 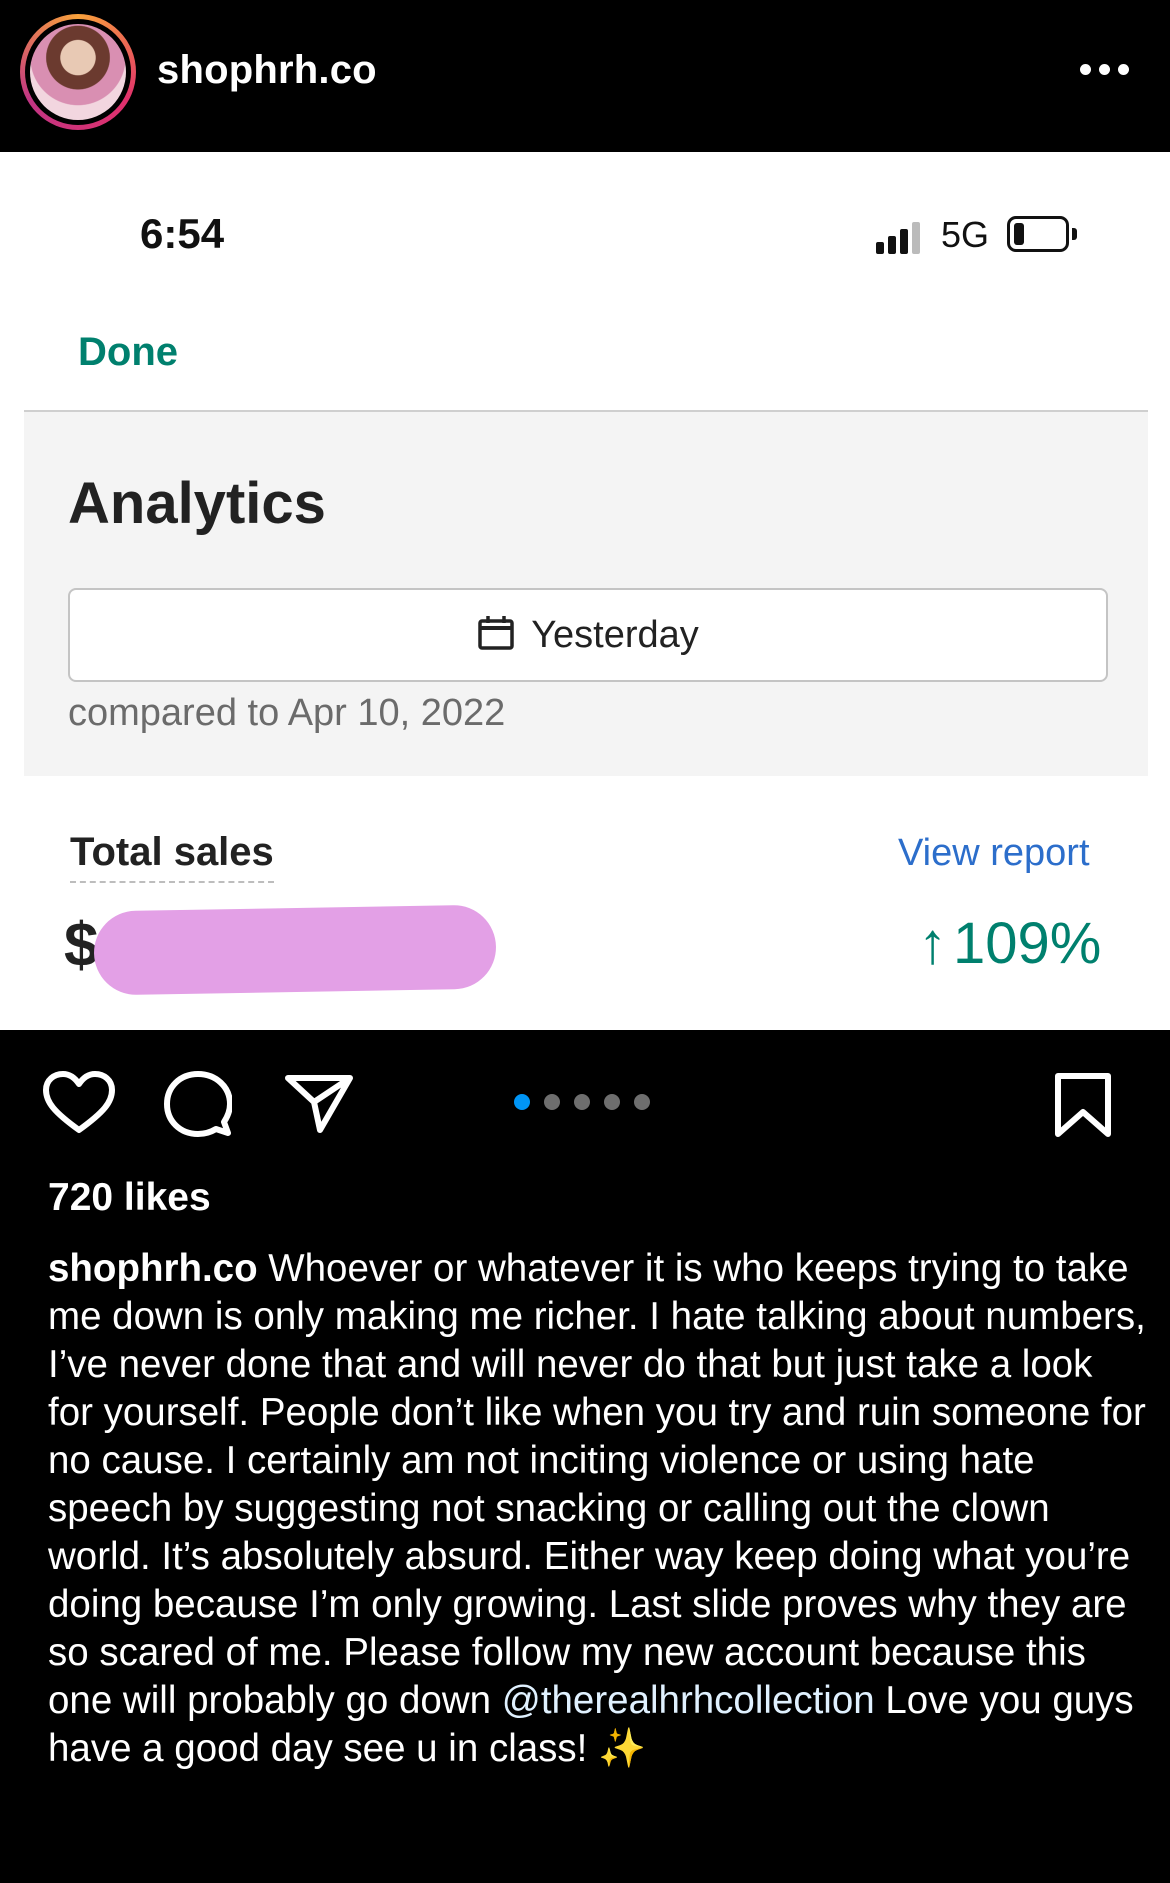 I want to click on battery-tip, so click(x=1074, y=234).